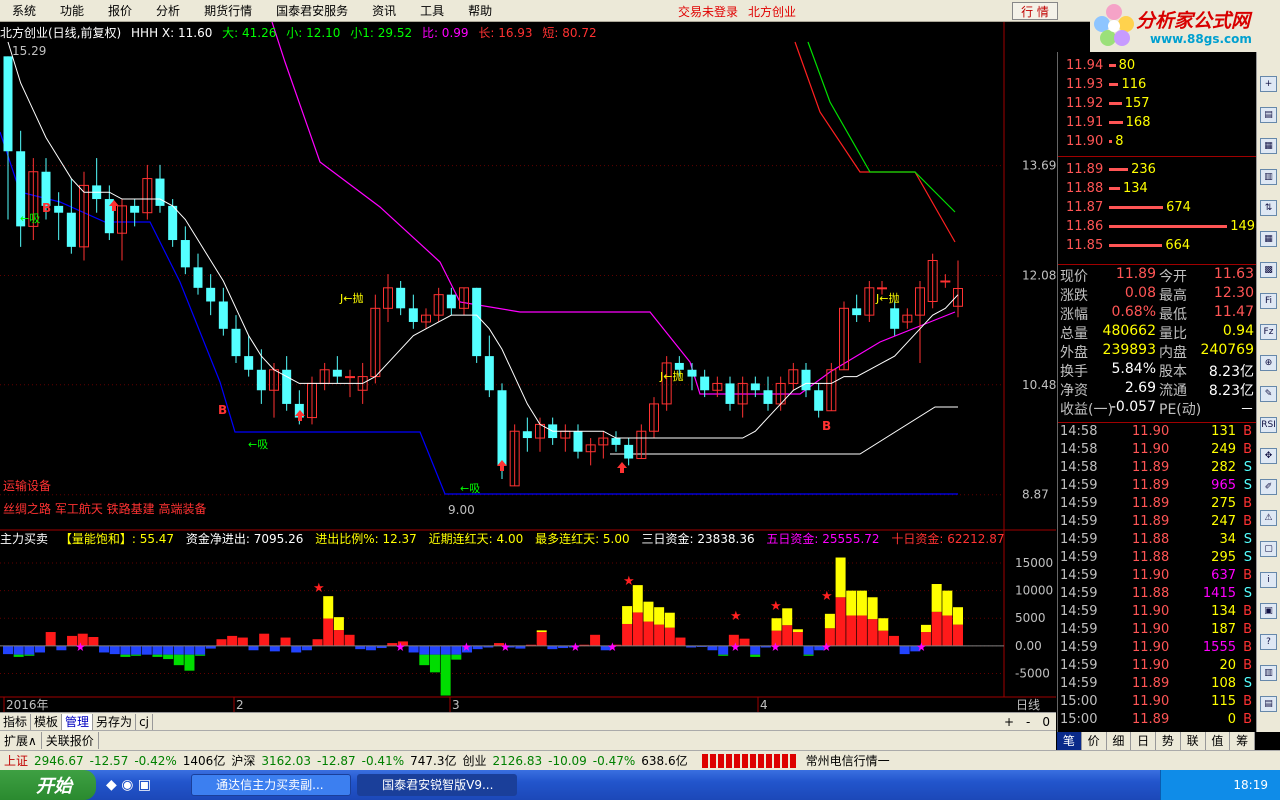 Image resolution: width=1280 pixels, height=800 pixels. Describe the element at coordinates (16, 760) in the screenshot. I see `sh-label: 上证` at that location.